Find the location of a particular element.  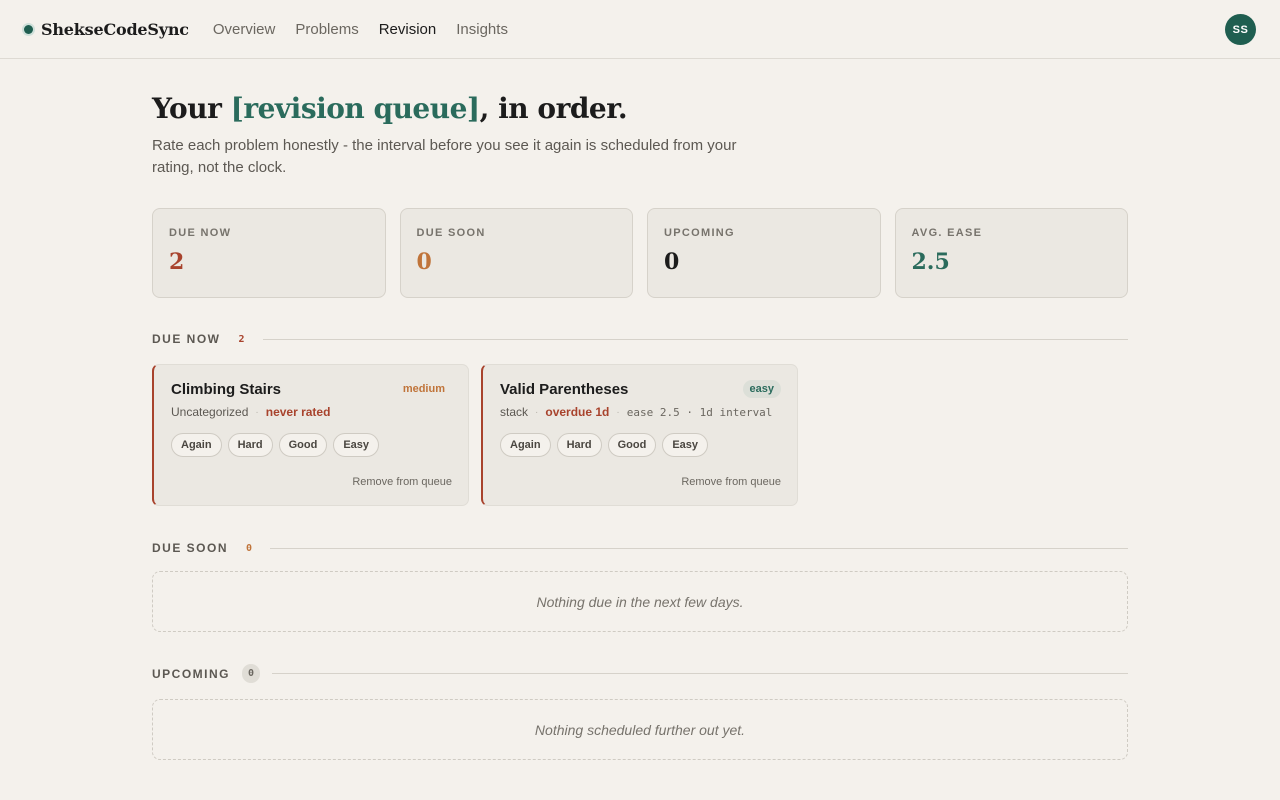

empty-state: Nothing due in the next few days. is located at coordinates (640, 601).